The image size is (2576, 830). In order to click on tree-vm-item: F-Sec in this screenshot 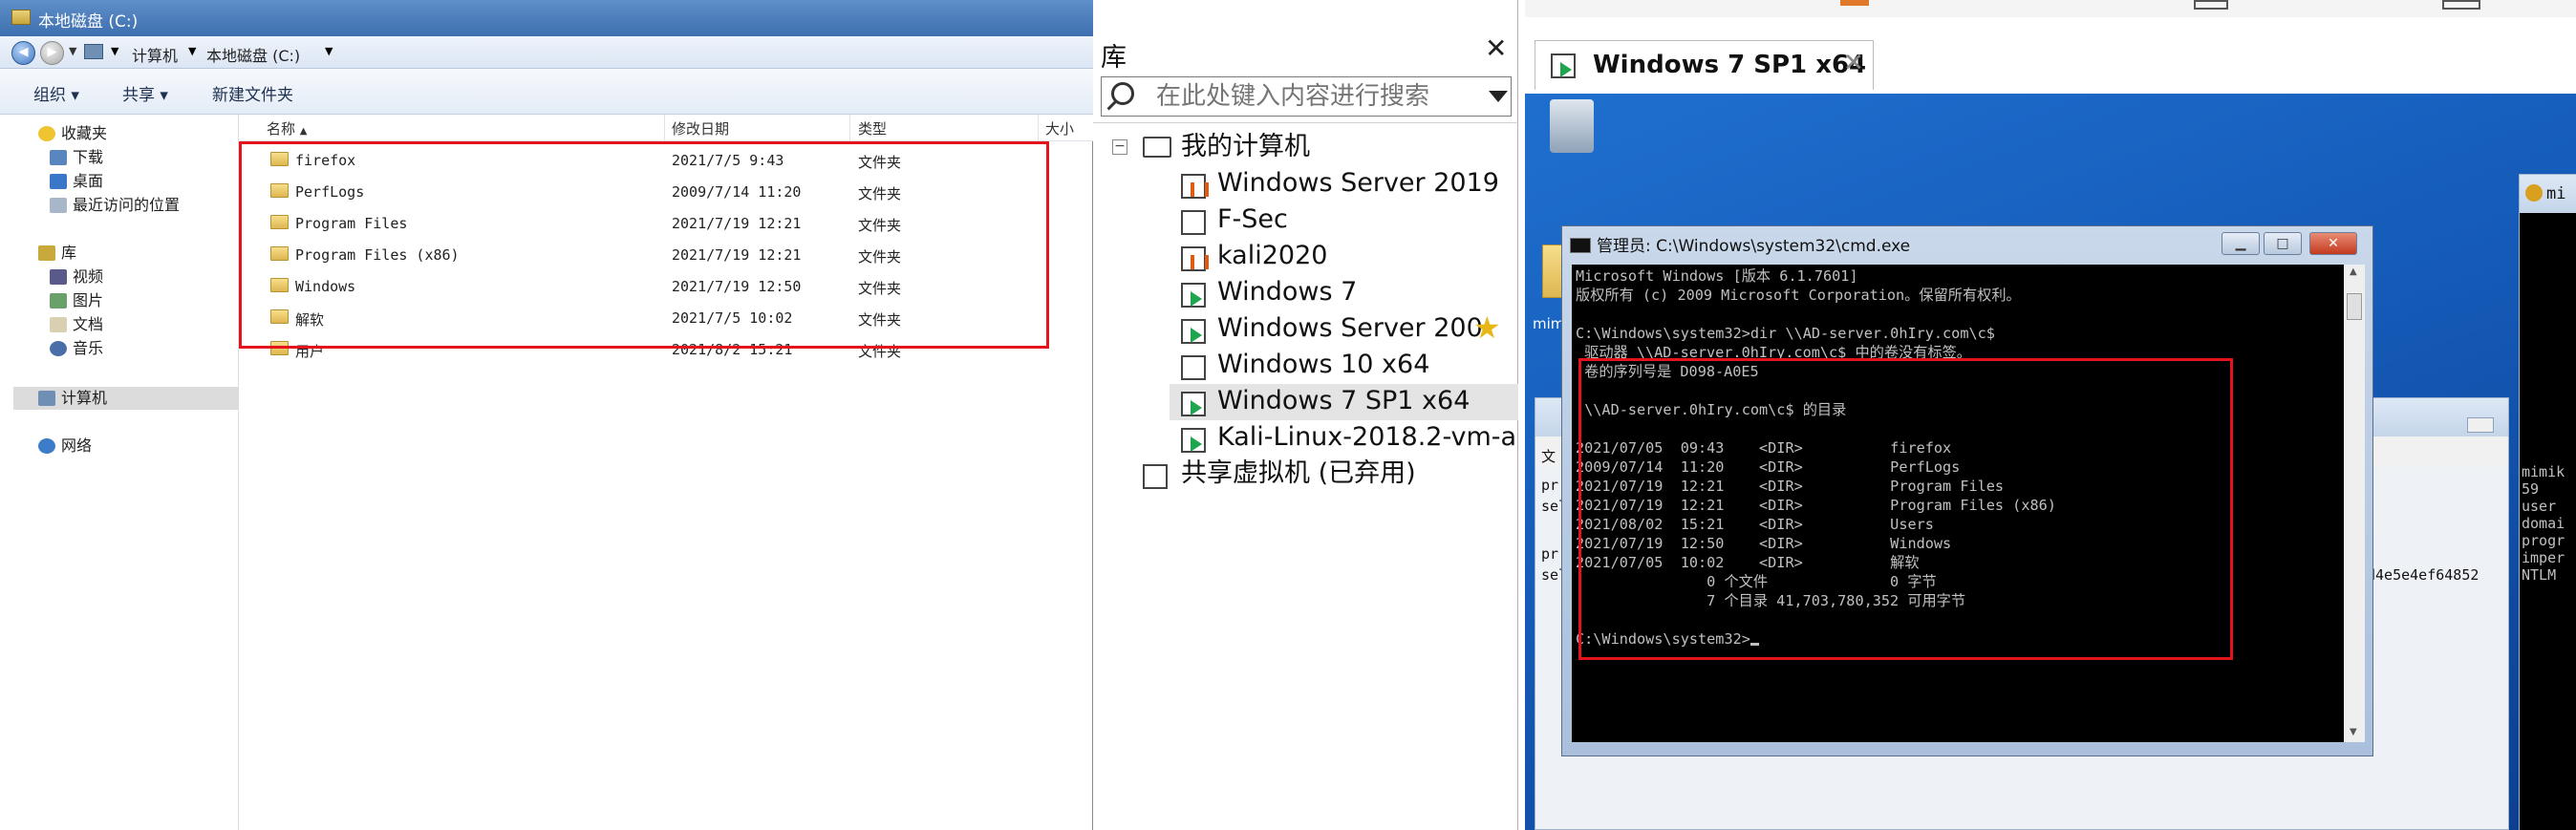, I will do `click(1252, 219)`.